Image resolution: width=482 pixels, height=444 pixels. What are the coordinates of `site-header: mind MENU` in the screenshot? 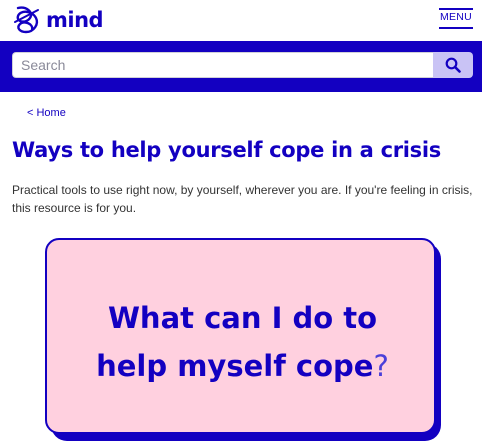 It's located at (241, 20).